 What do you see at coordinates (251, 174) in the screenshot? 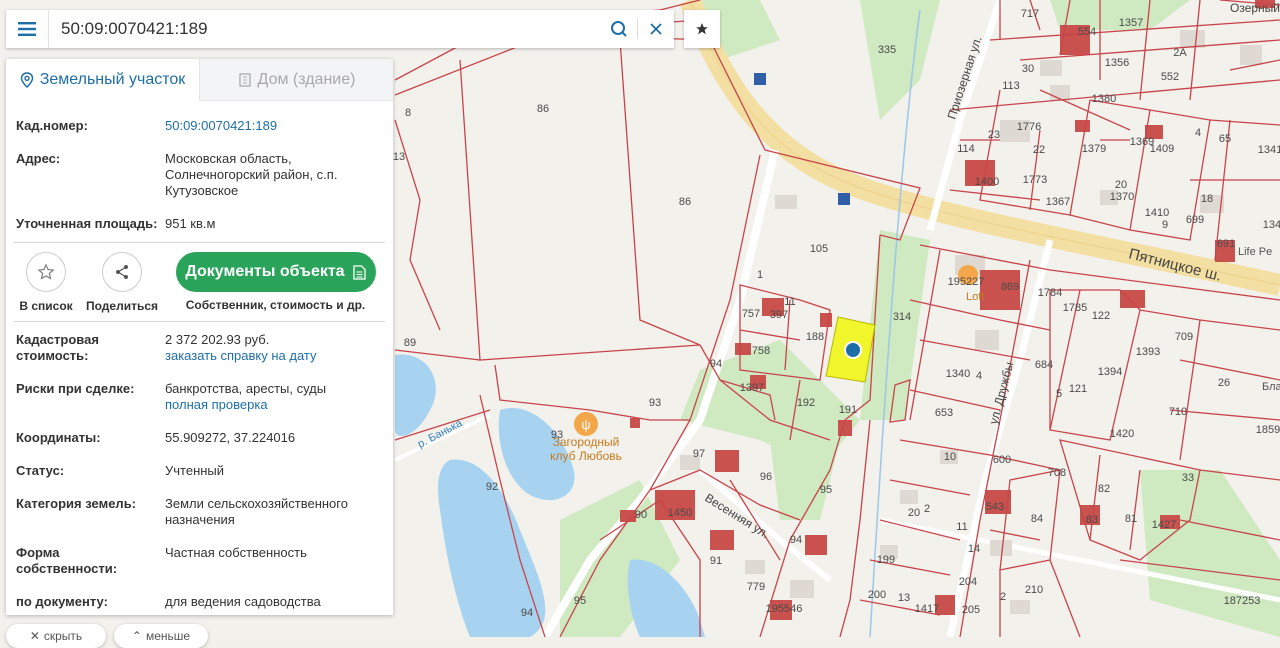
I see `address-line: Солнечногорский район, с.п.` at bounding box center [251, 174].